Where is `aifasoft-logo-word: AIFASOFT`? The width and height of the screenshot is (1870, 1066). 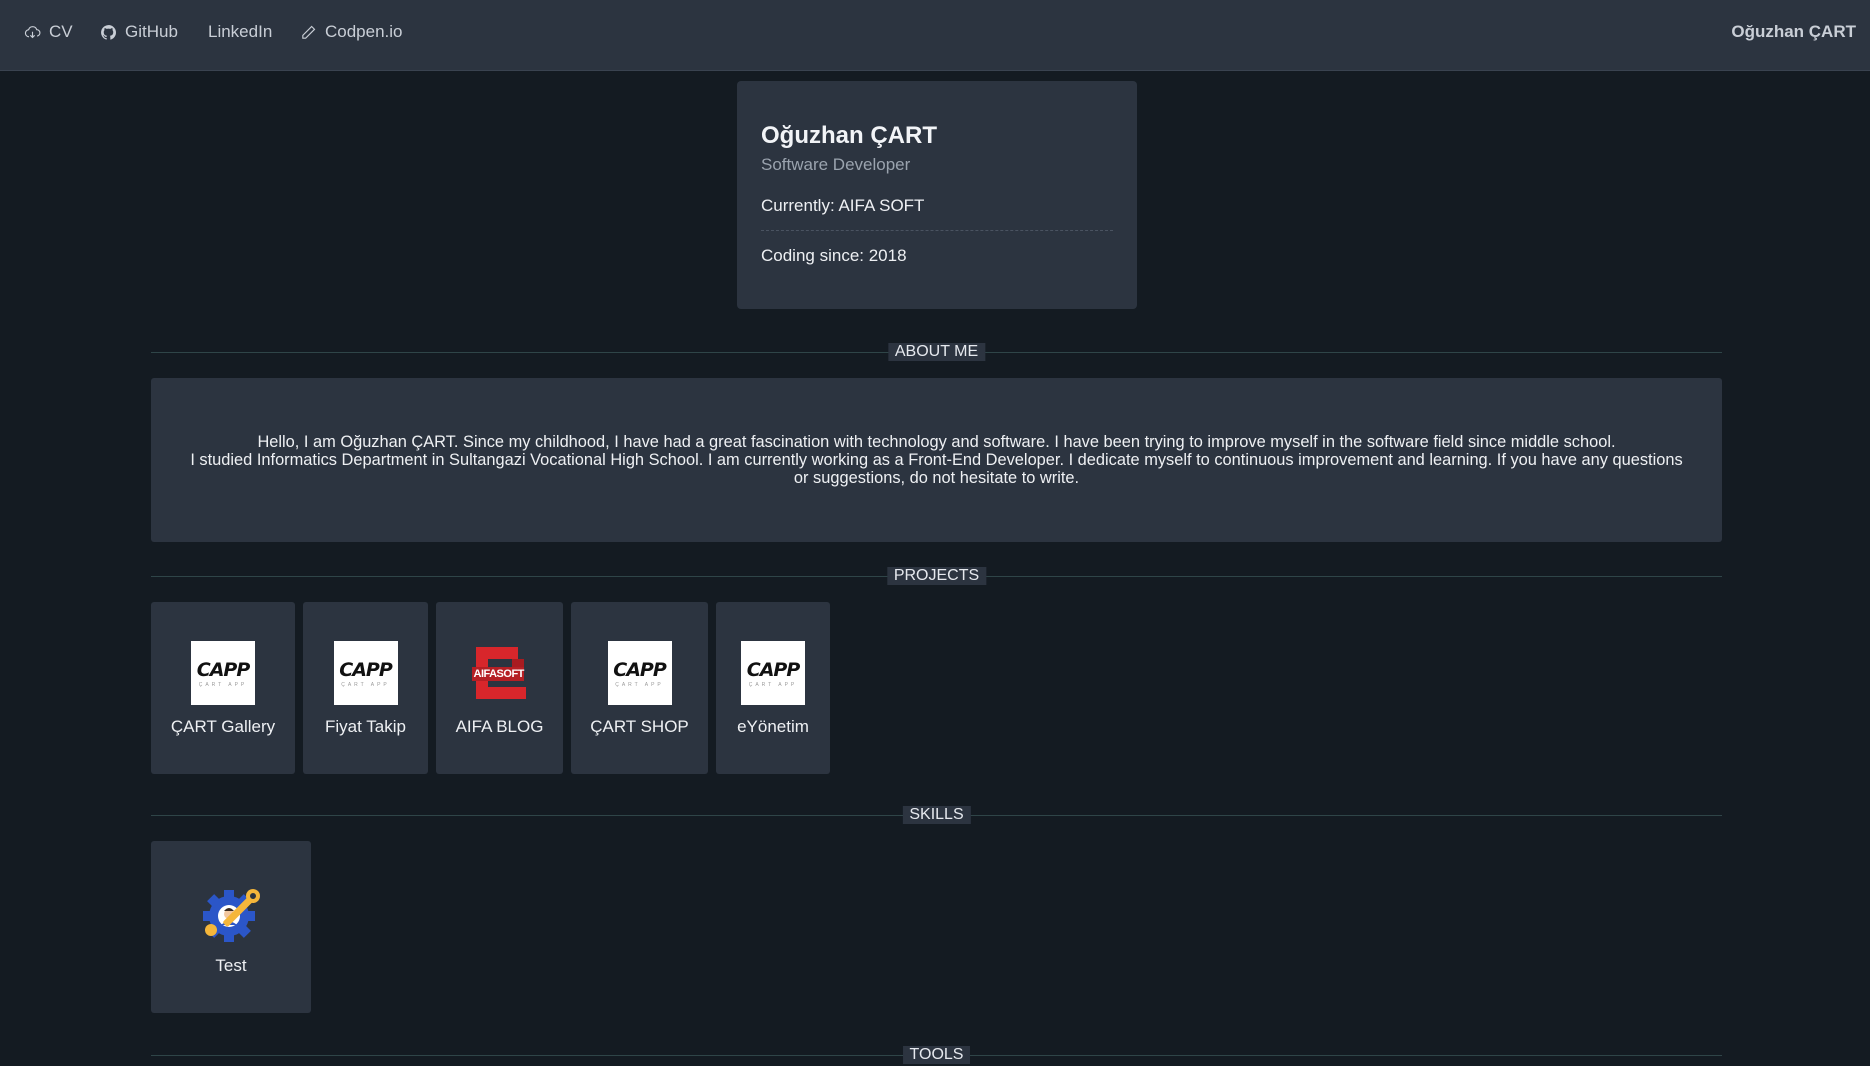 aifasoft-logo-word: AIFASOFT is located at coordinates (499, 674).